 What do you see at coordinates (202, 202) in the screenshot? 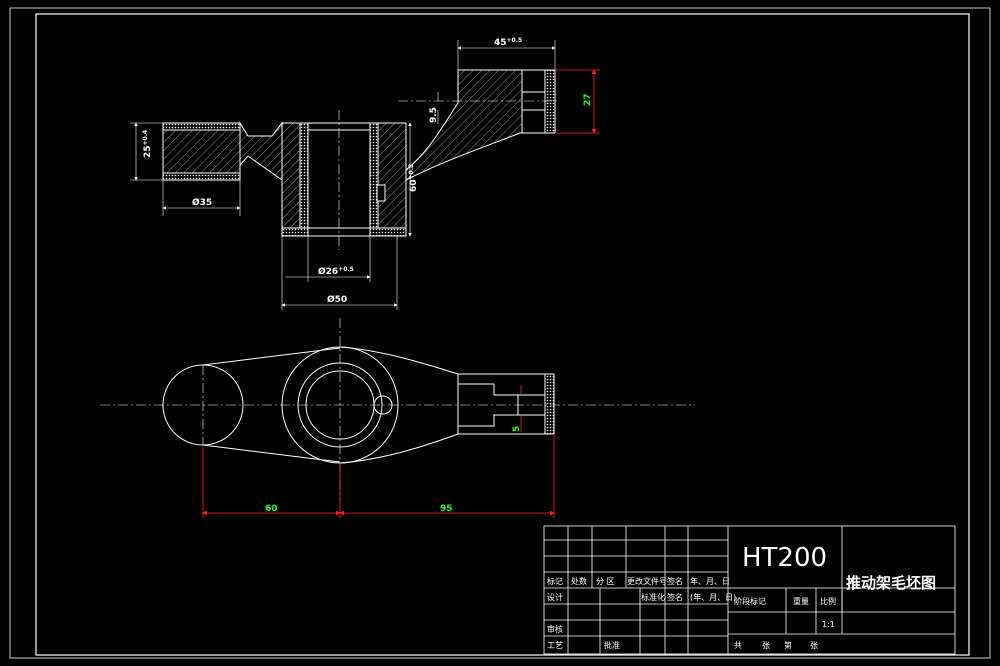
I see `dim-dia-35: Ø35` at bounding box center [202, 202].